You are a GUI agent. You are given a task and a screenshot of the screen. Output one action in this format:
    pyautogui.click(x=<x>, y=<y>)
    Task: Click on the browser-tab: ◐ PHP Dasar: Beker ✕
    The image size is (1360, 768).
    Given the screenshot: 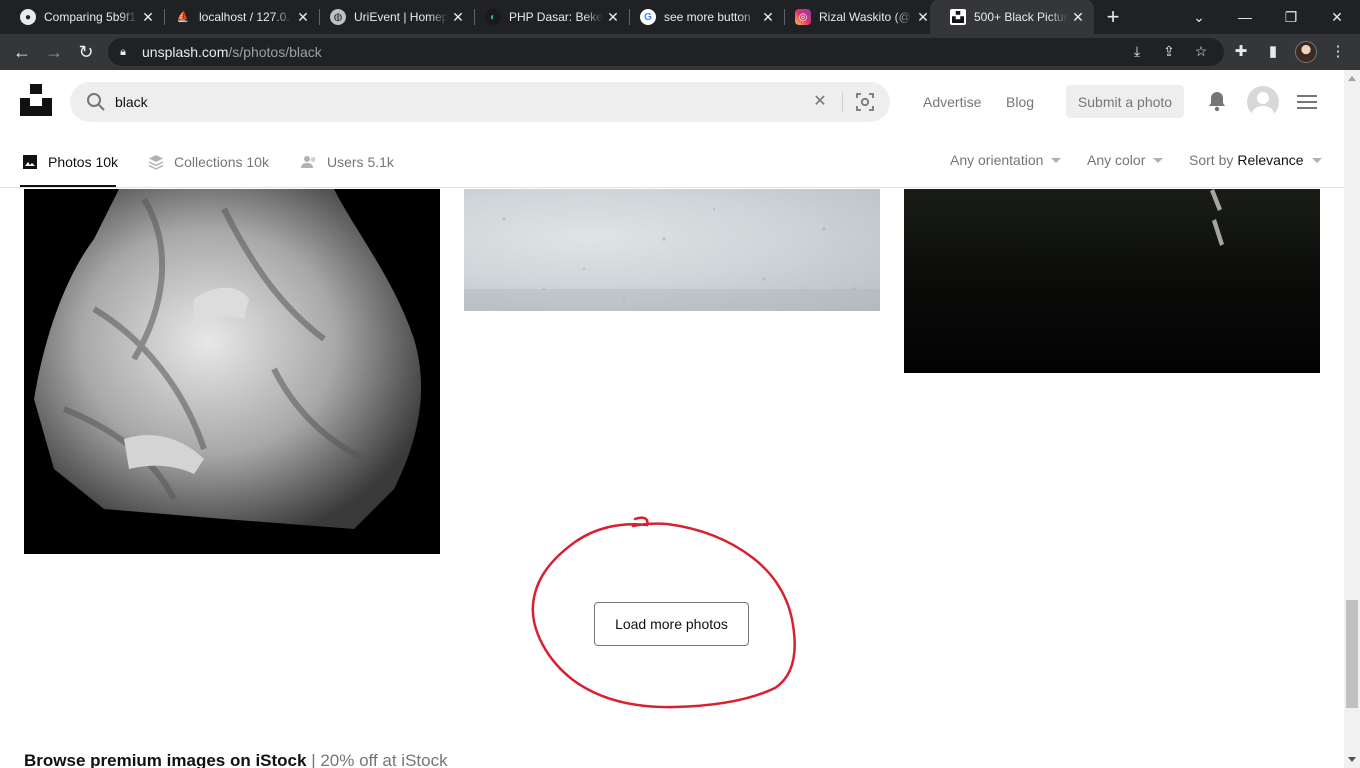 What is the action you would take?
    pyautogui.click(x=547, y=17)
    